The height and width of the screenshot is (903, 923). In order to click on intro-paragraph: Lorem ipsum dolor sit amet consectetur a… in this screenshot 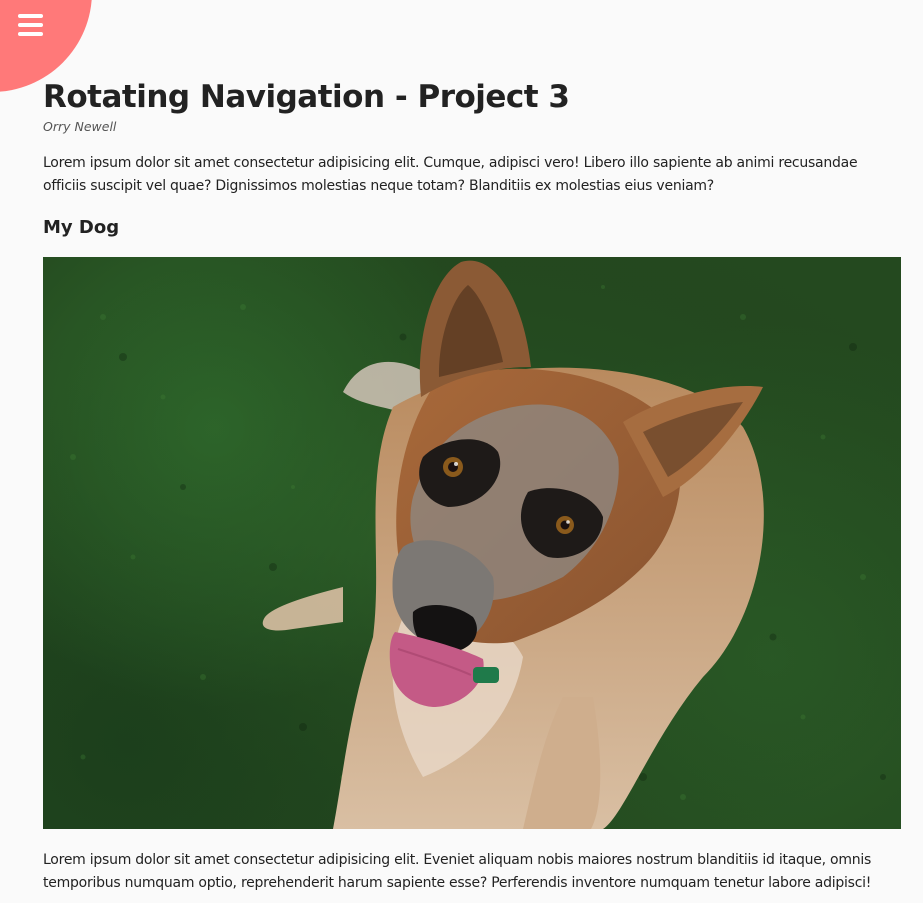, I will do `click(450, 174)`.